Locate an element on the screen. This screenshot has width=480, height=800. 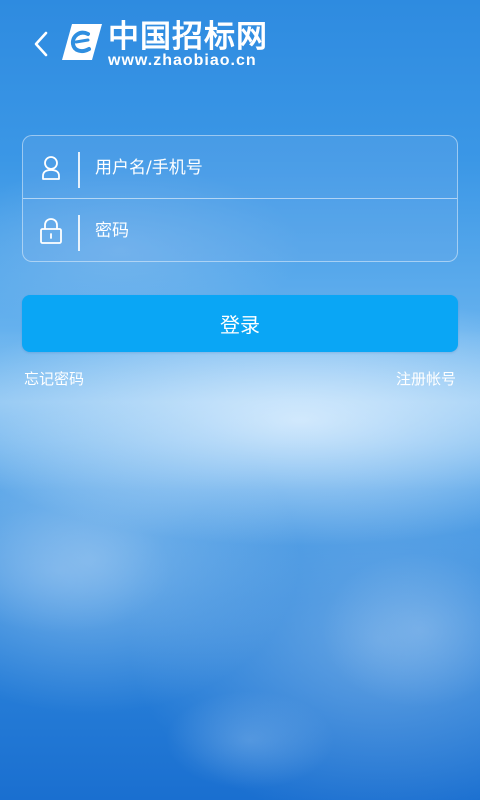
username-field-row is located at coordinates (240, 167).